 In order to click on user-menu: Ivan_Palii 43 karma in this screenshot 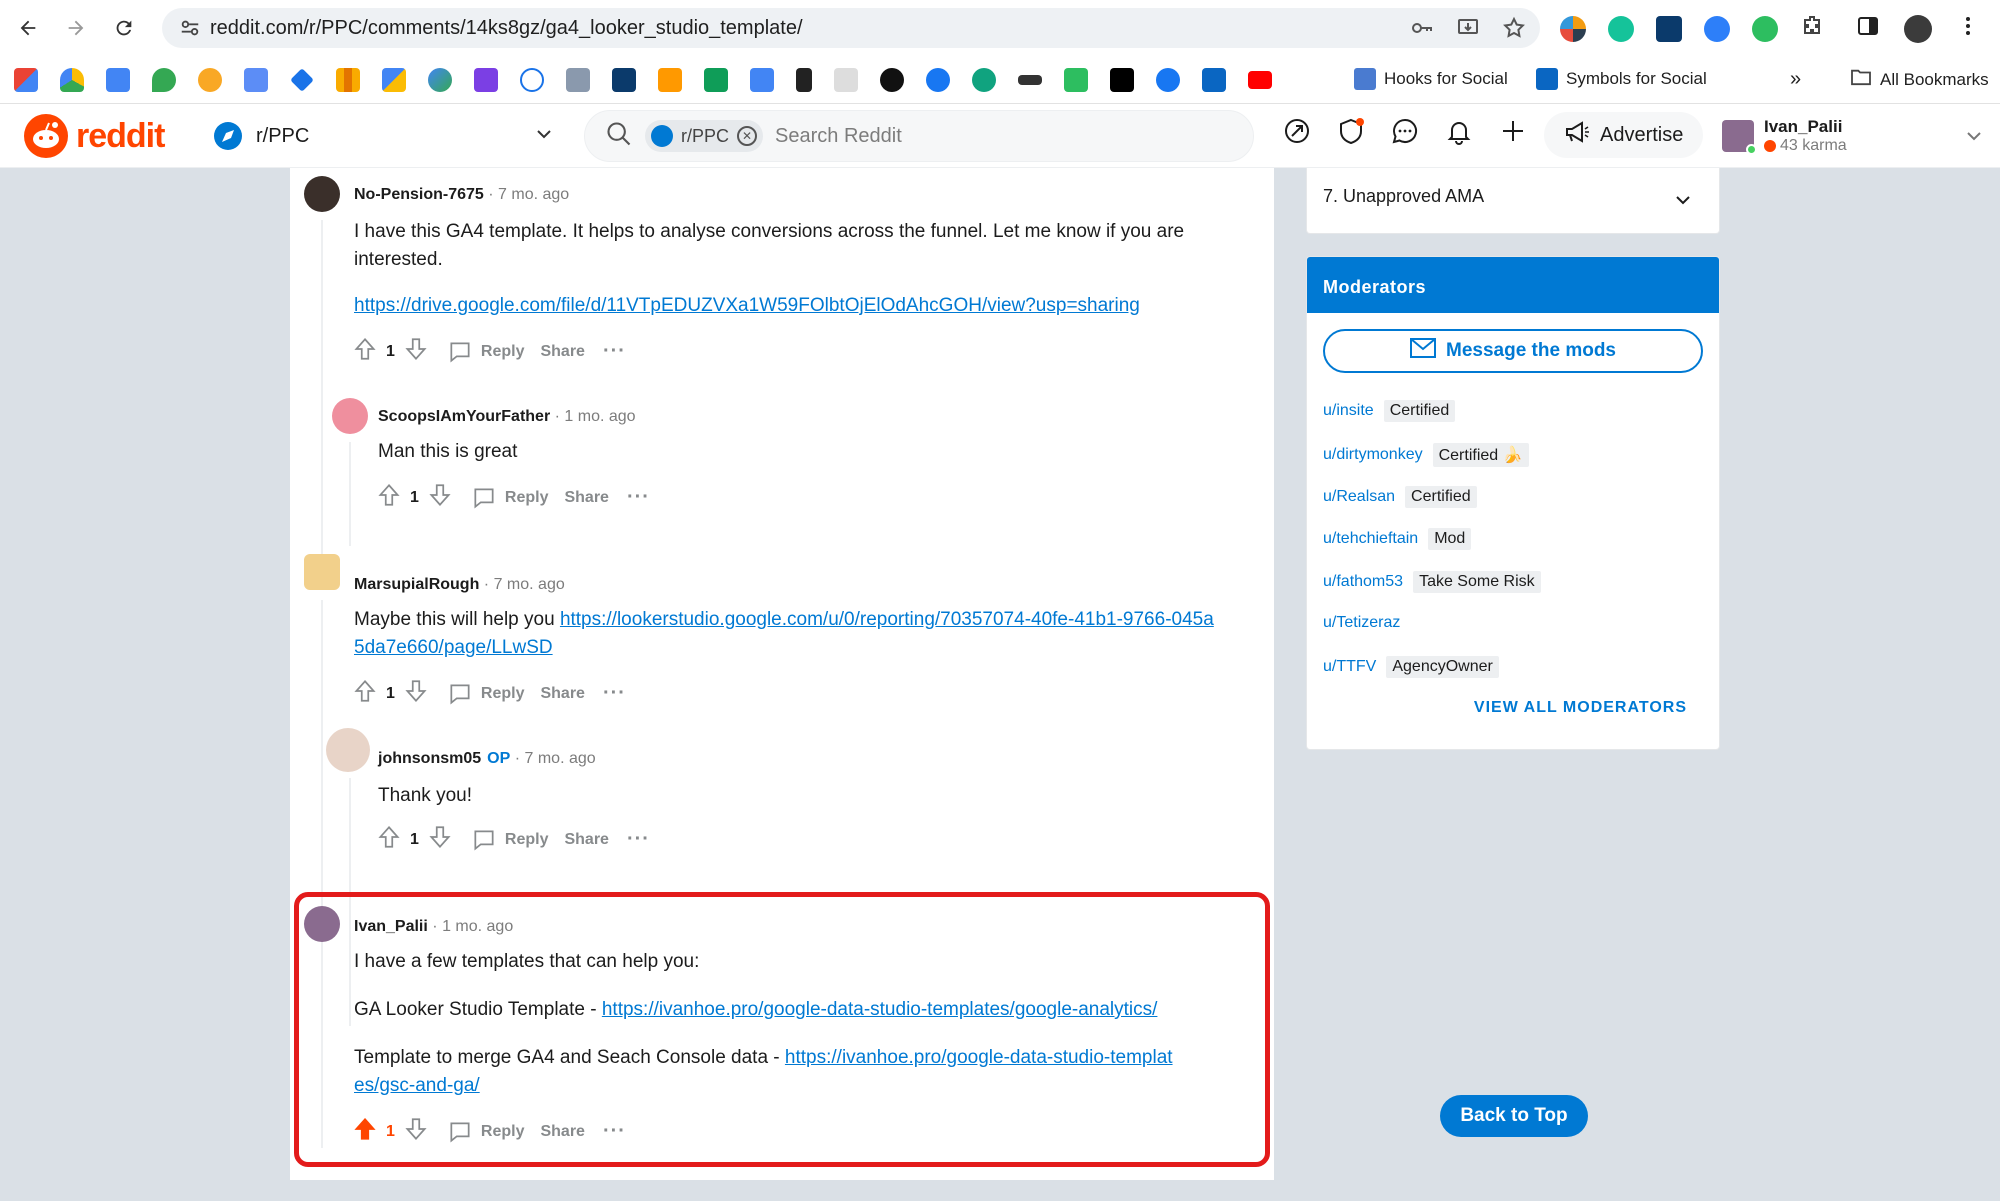, I will do `click(1853, 136)`.